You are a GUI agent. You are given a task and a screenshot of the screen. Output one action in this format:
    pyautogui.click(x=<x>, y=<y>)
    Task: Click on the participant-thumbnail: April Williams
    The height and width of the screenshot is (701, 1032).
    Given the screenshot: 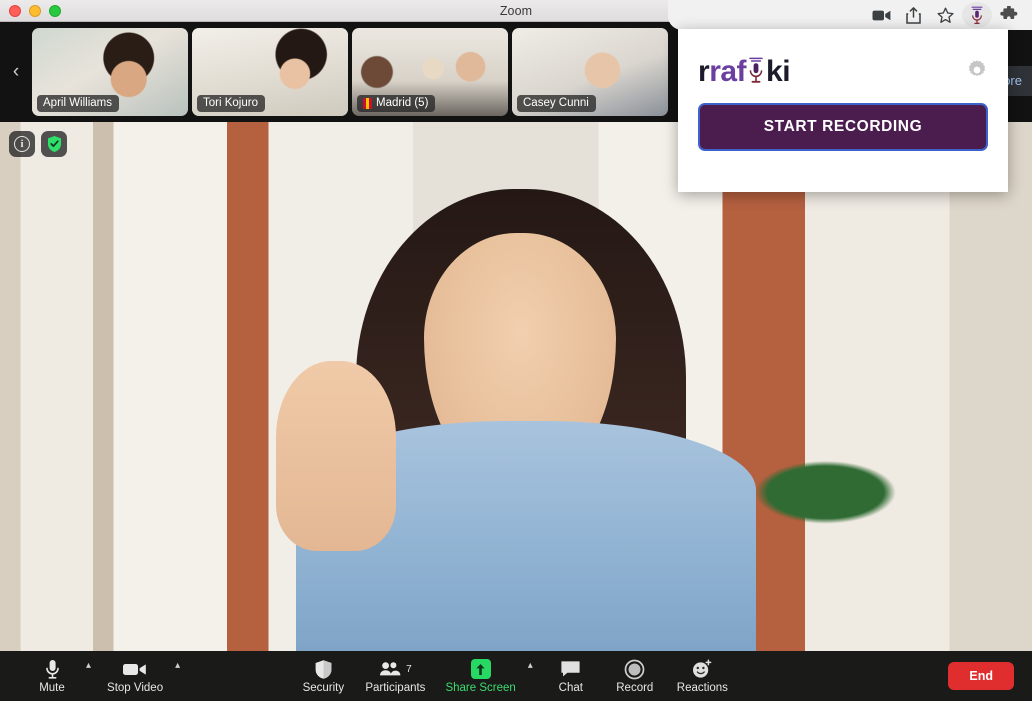 What is the action you would take?
    pyautogui.click(x=110, y=72)
    